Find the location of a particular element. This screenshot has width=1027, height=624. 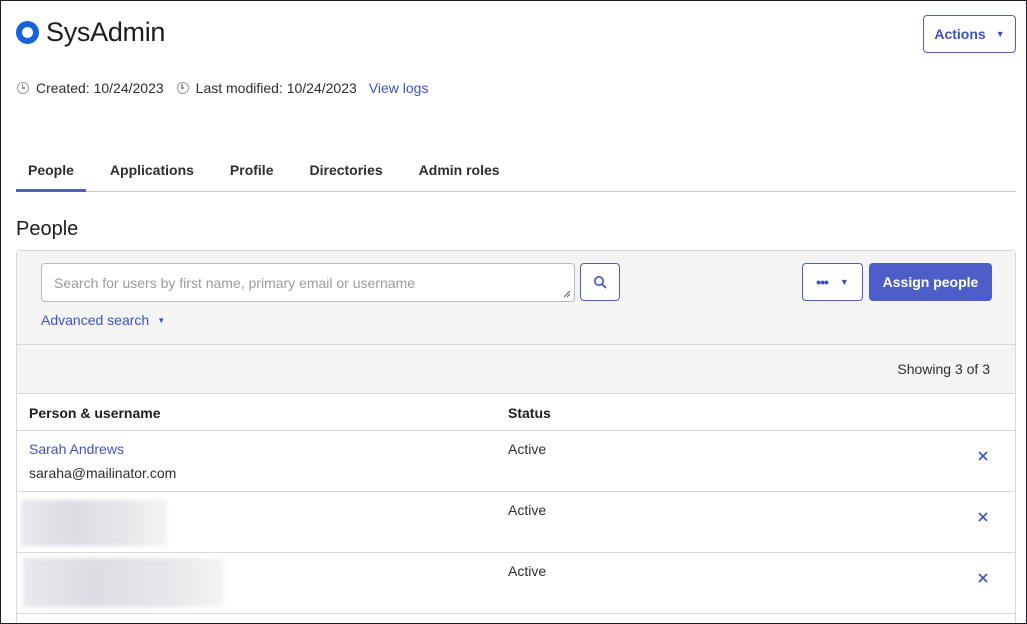

tab-applications: Applications is located at coordinates (152, 171).